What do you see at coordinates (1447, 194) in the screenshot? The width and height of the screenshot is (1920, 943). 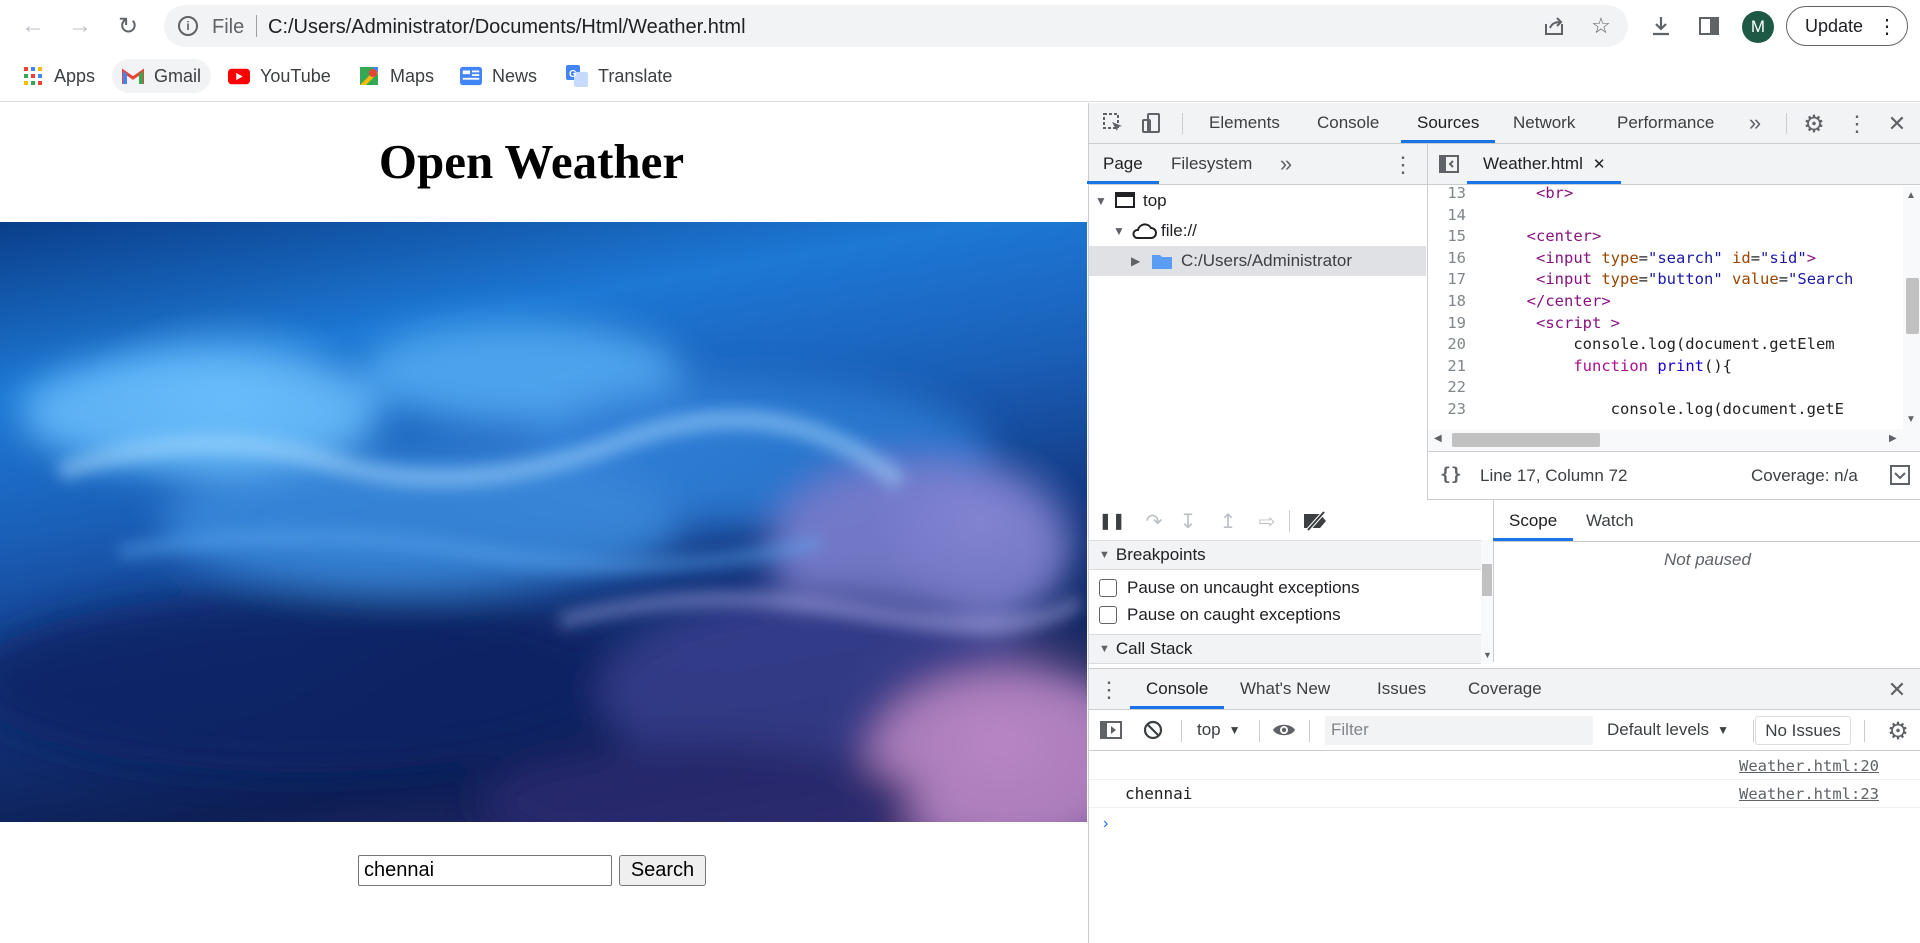 I see `line-number: 13` at bounding box center [1447, 194].